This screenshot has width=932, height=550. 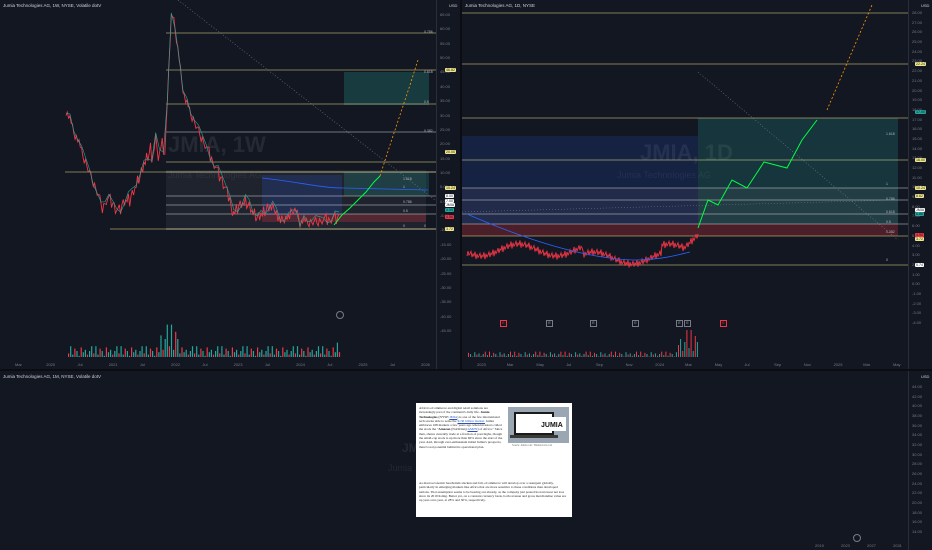 I want to click on y-tick-label: 3.00, so click(x=916, y=255).